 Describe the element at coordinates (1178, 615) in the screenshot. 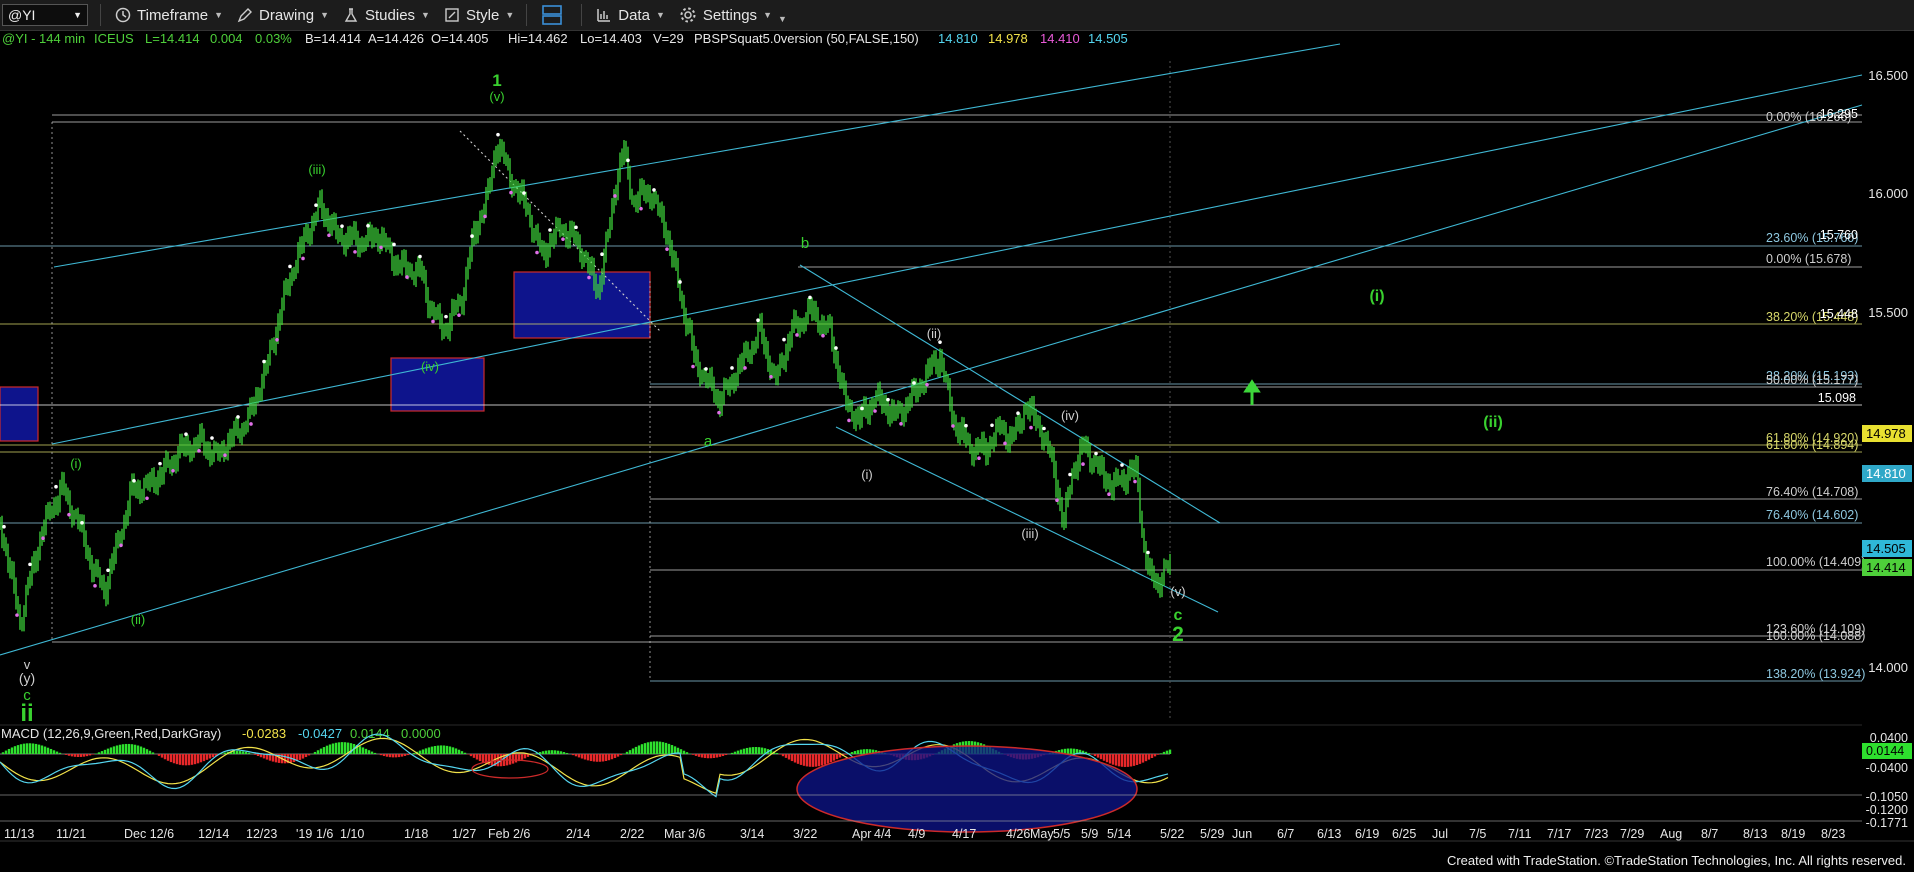

I see `wave-label: c` at that location.